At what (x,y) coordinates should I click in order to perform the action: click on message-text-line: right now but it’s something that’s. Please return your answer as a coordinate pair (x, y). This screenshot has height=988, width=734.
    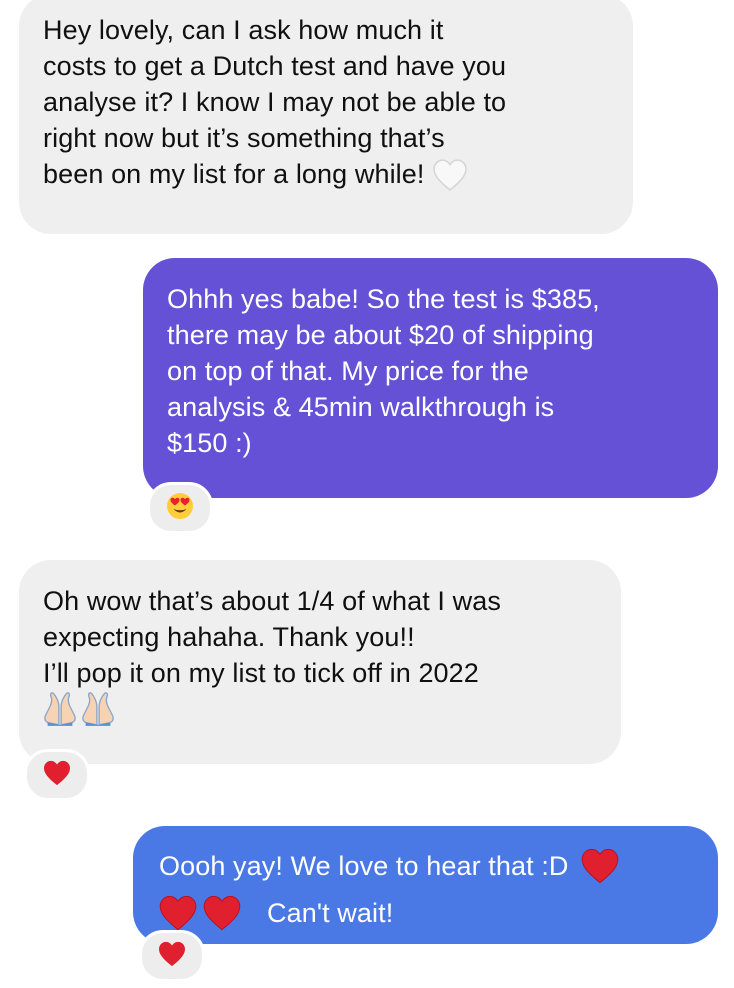
    Looking at the image, I should click on (244, 138).